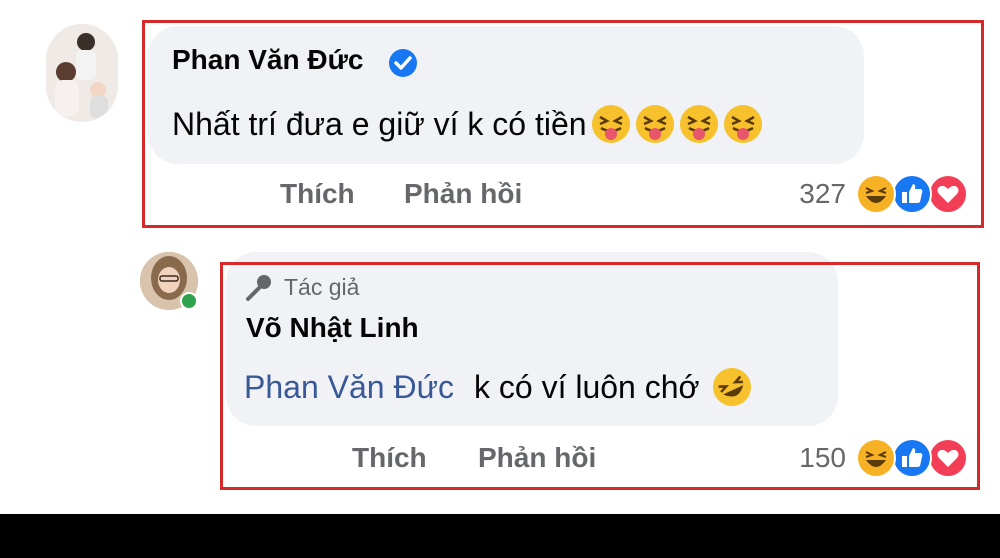 Image resolution: width=1000 pixels, height=558 pixels. Describe the element at coordinates (267, 60) in the screenshot. I see `comment-author: Phan Văn Đức` at that location.